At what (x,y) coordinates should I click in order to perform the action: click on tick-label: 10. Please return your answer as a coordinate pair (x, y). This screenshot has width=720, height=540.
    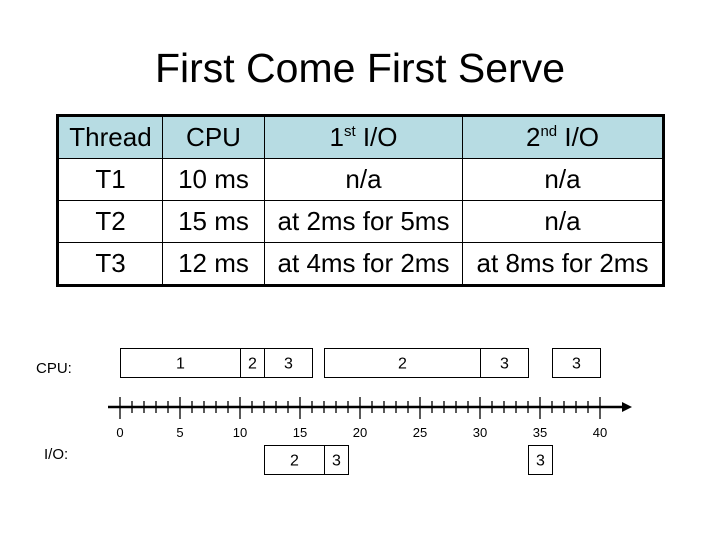
    Looking at the image, I should click on (240, 432).